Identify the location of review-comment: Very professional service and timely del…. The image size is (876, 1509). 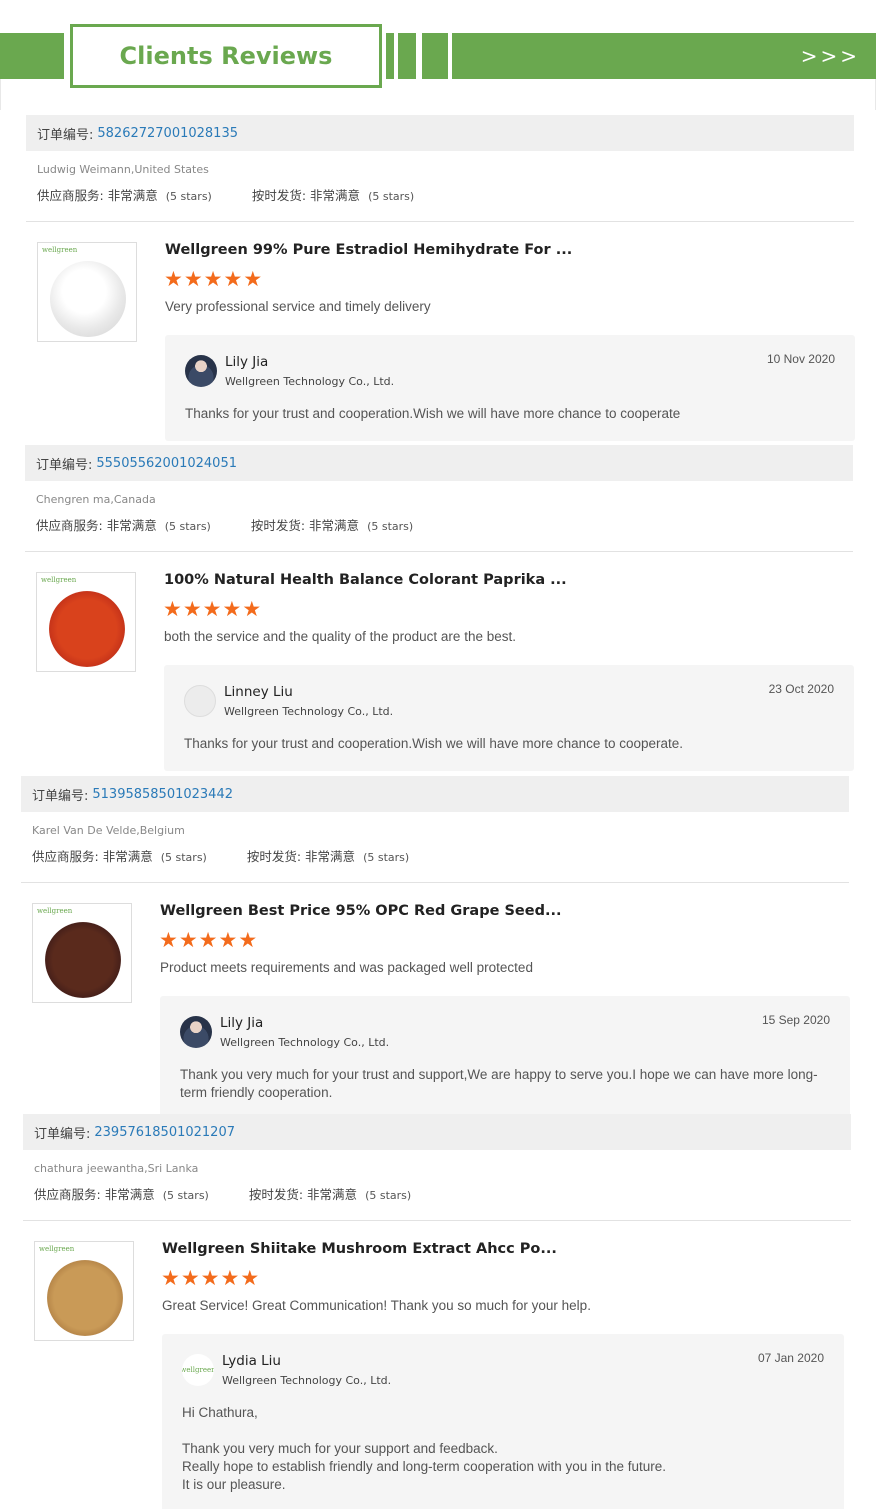
(298, 306).